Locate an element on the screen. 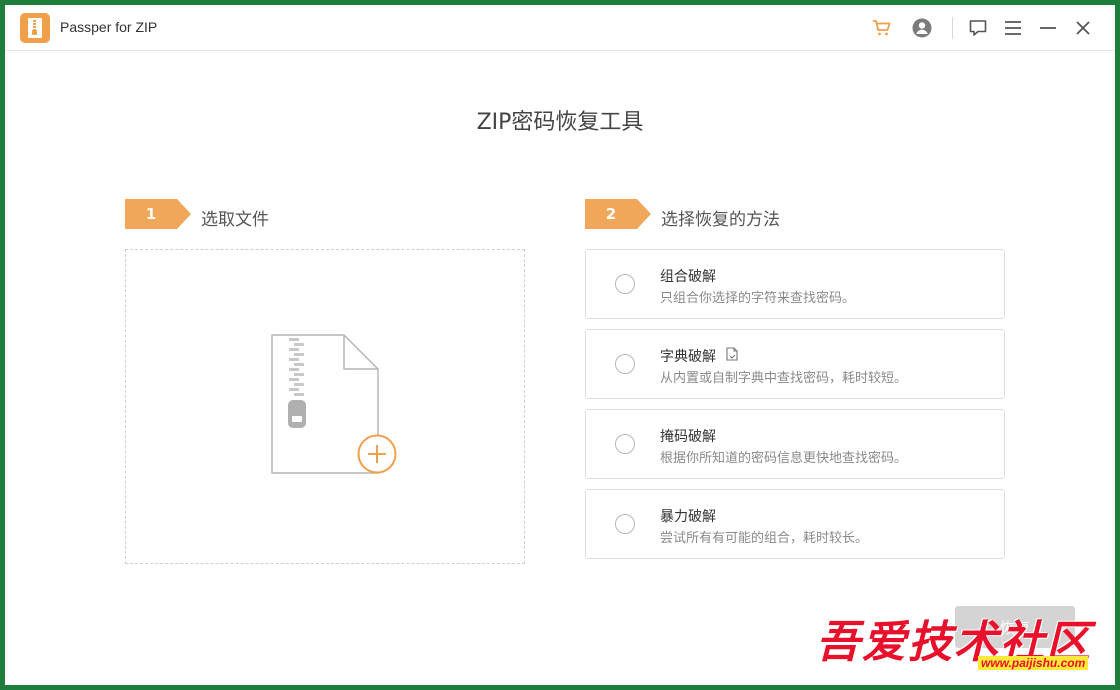 This screenshot has width=1120, height=690. method-description: 根据你所知道的密码信息更快地查找密码。 is located at coordinates (784, 458).